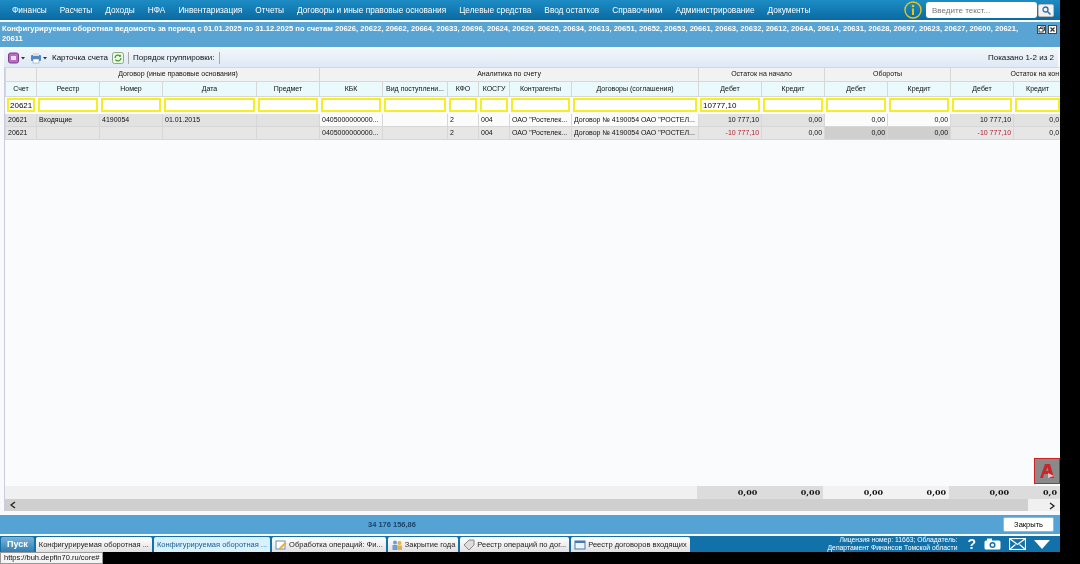  Describe the element at coordinates (21, 105) in the screenshot. I see `filter-field: 20621` at that location.